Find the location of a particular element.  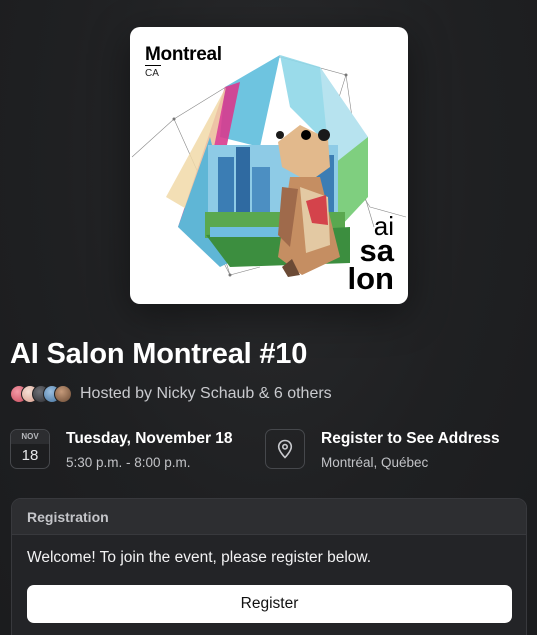

location-city: Montréal, Québec is located at coordinates (375, 462).